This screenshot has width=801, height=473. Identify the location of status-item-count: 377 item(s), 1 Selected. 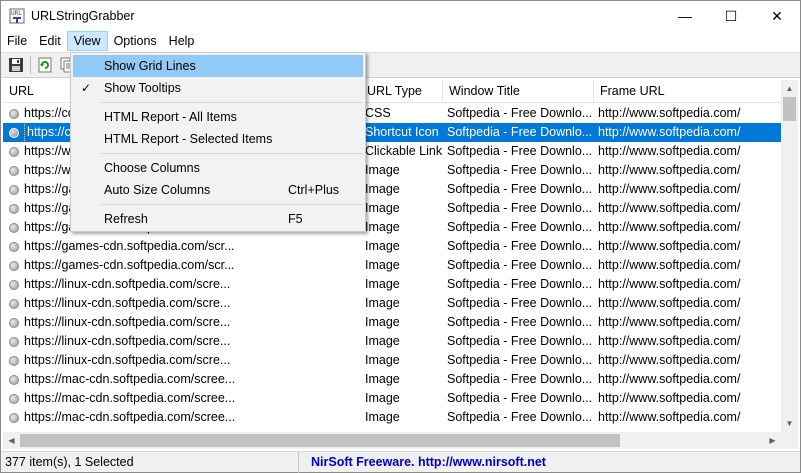
(150, 462).